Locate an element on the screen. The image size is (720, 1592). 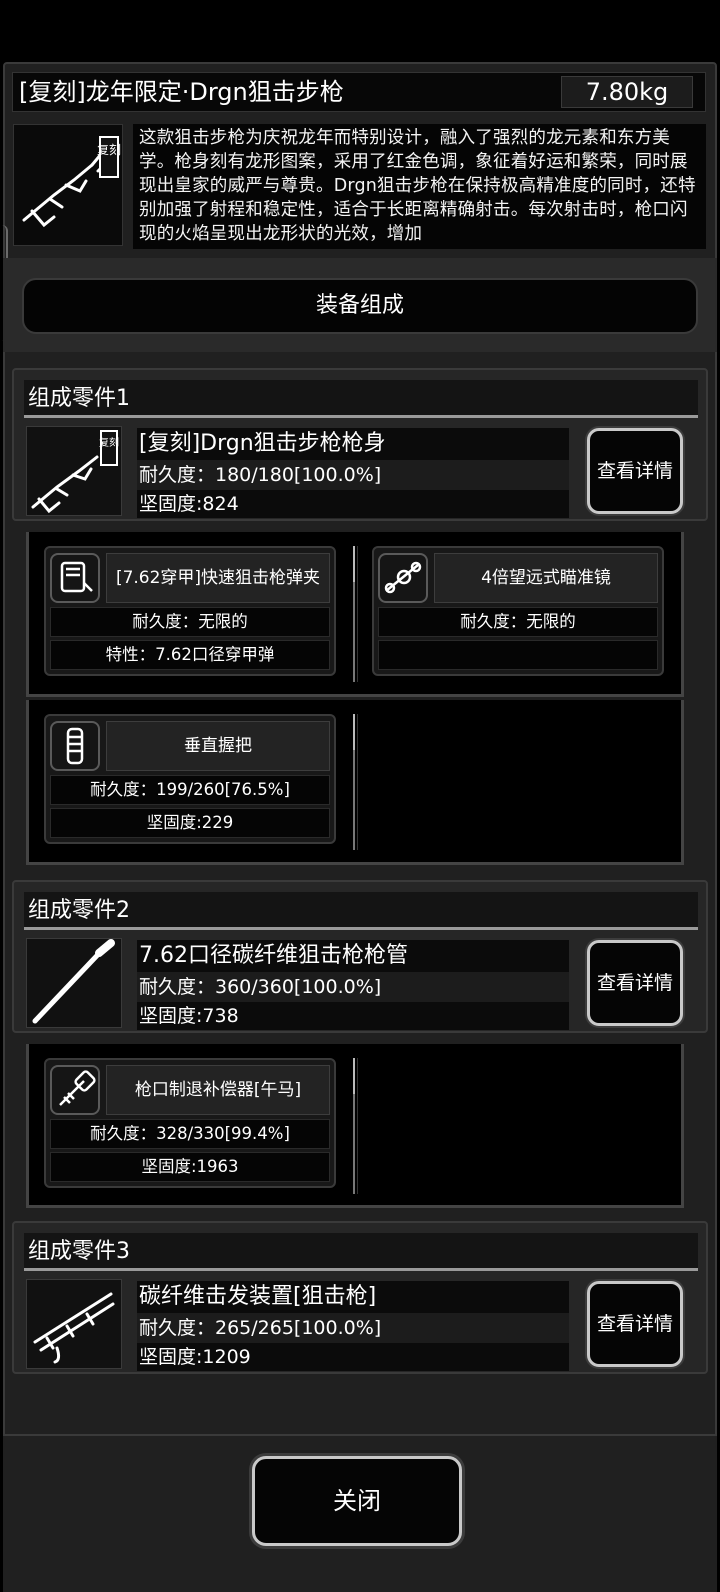
scope-icon is located at coordinates (403, 578).